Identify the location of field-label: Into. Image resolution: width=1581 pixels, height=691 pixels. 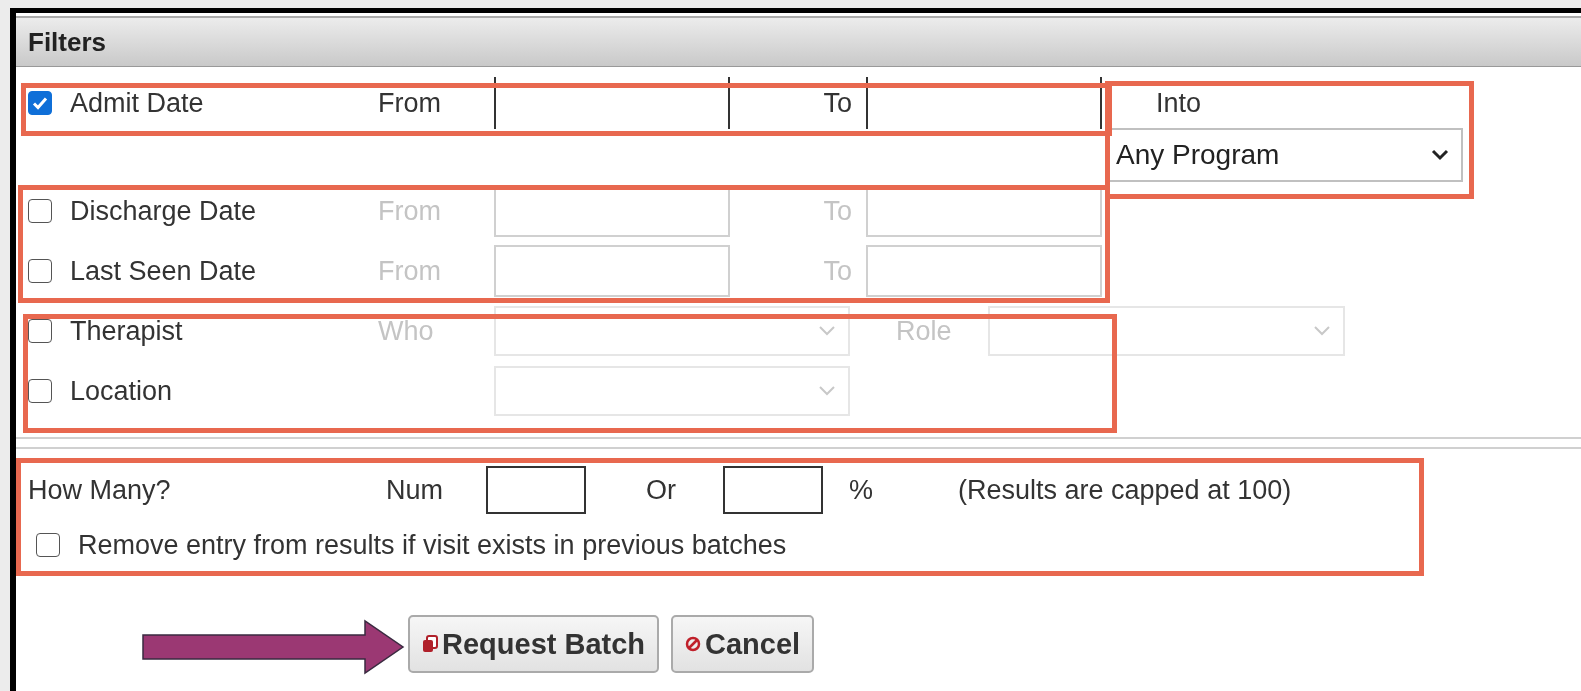
(1179, 103).